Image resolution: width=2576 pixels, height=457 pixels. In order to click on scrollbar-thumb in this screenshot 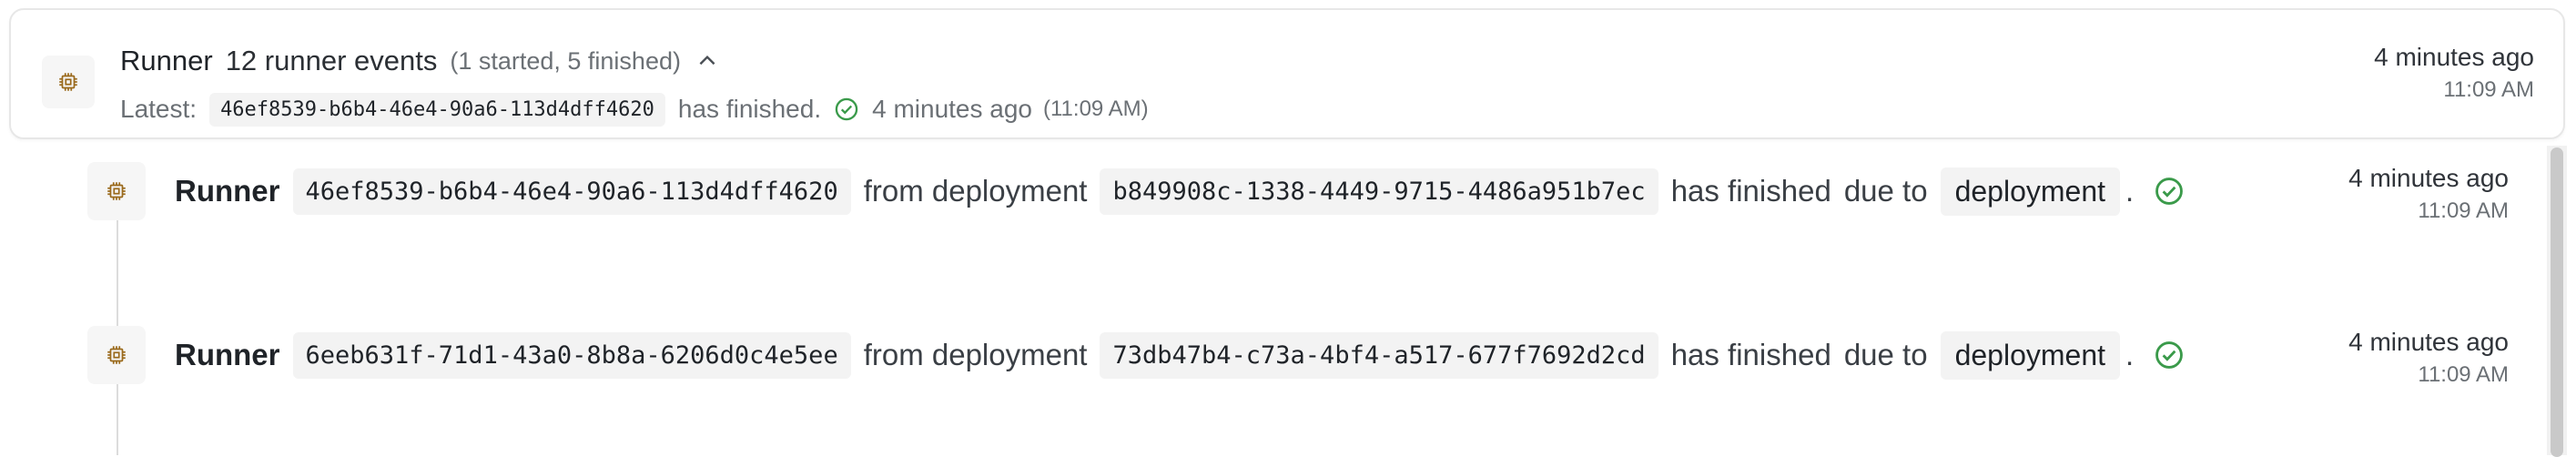, I will do `click(2557, 302)`.